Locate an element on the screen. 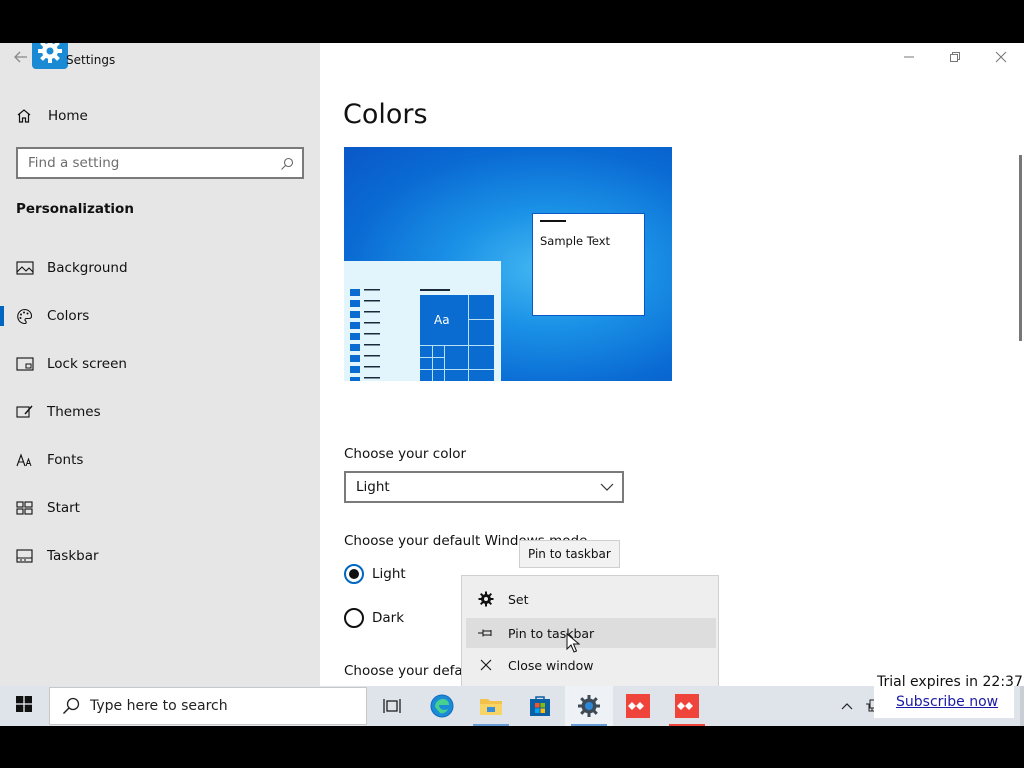 This screenshot has width=1024, height=768. jumplist-pin-item: Pin to taskbar is located at coordinates (591, 633).